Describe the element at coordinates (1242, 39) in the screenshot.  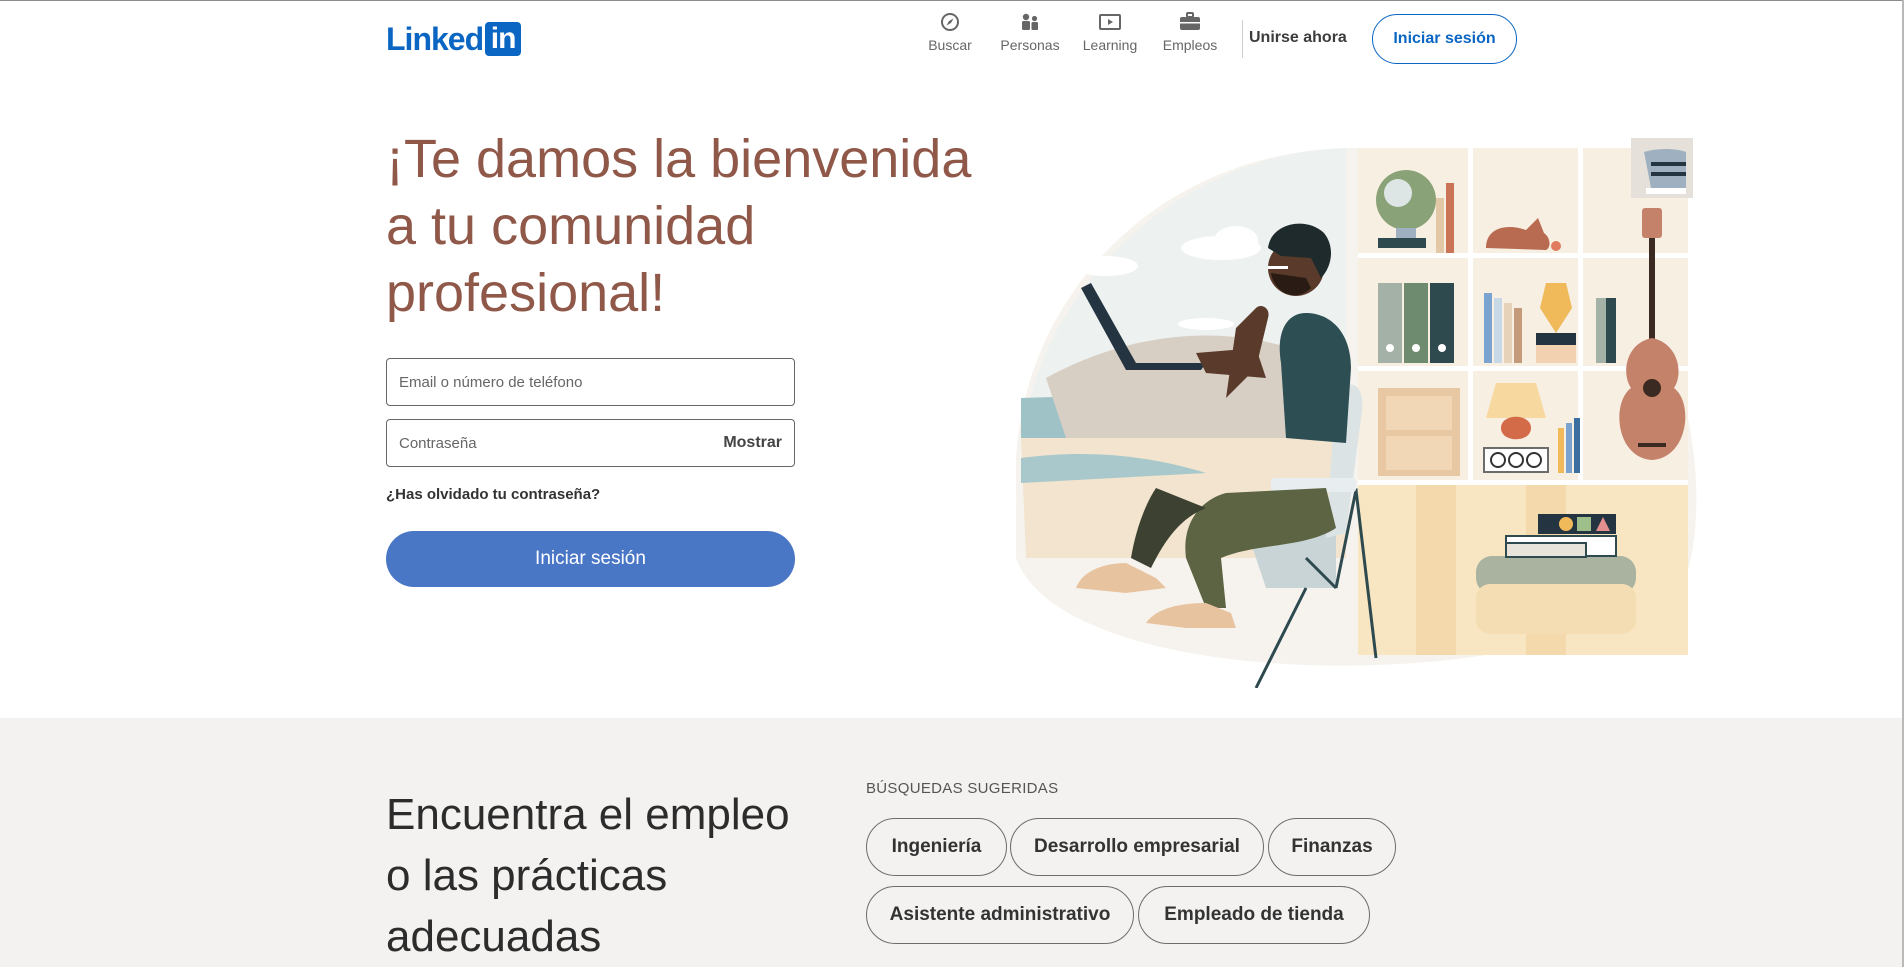
I see `nav-divider` at that location.